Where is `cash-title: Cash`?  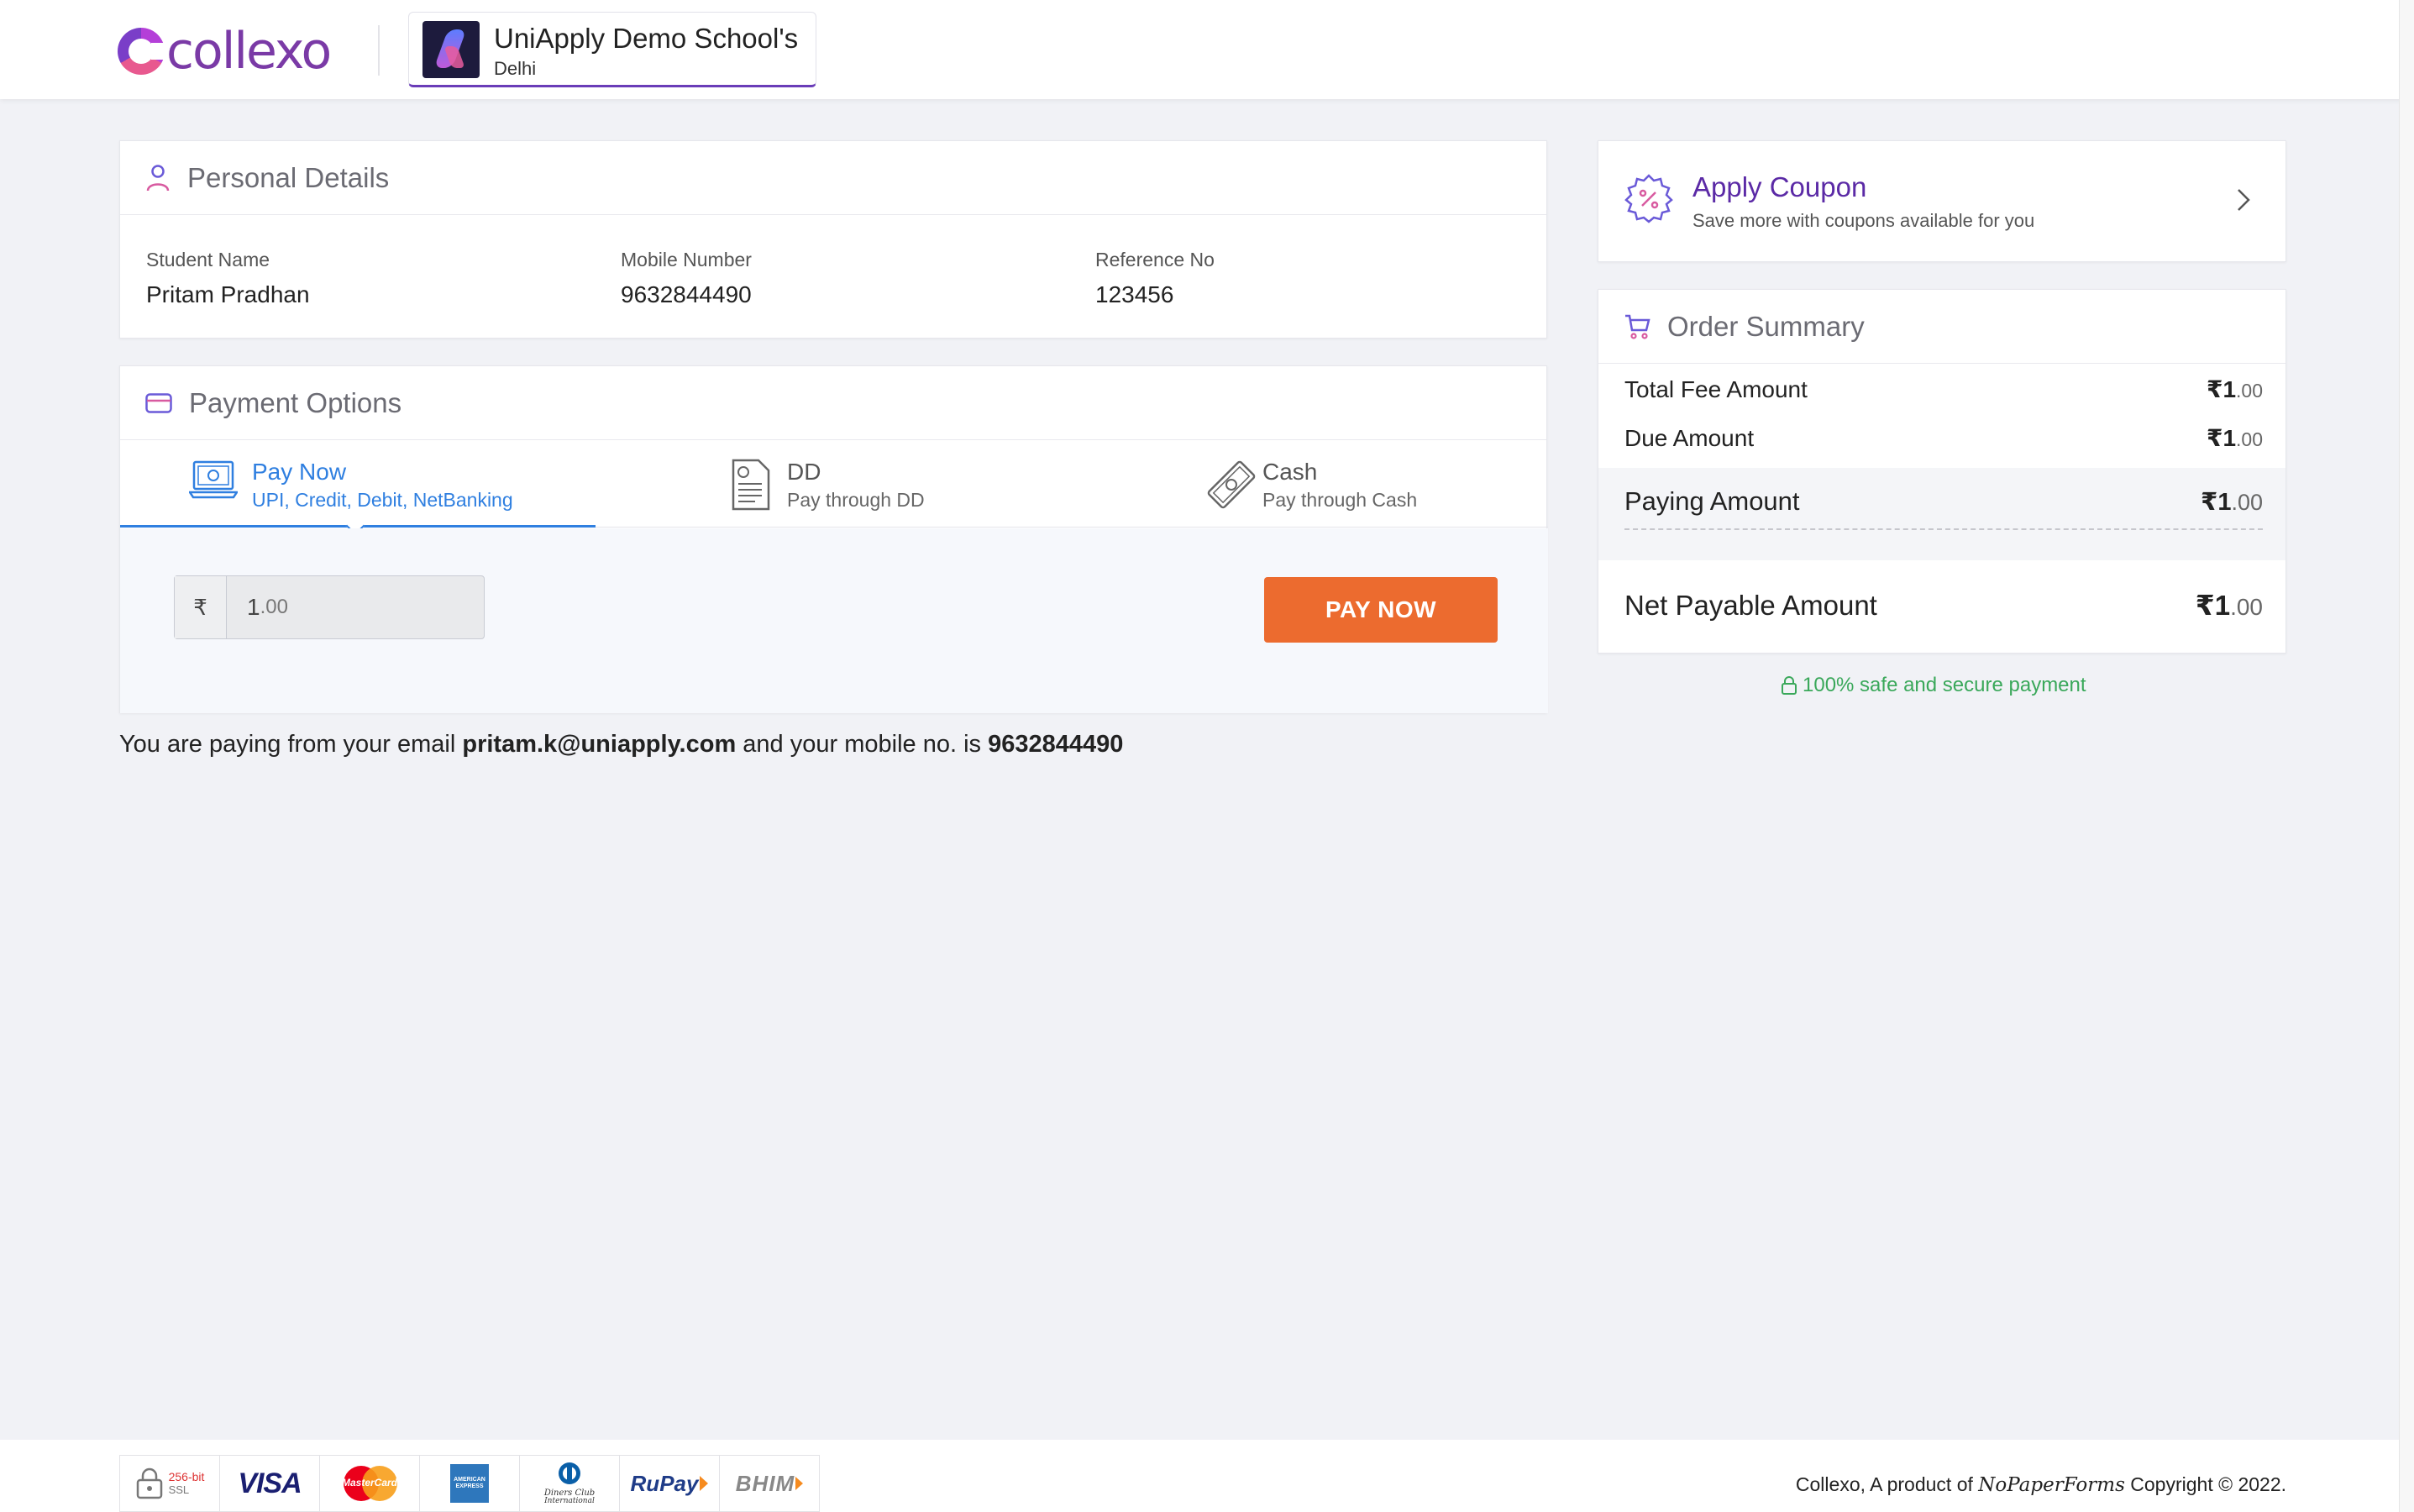
cash-title: Cash is located at coordinates (1290, 472).